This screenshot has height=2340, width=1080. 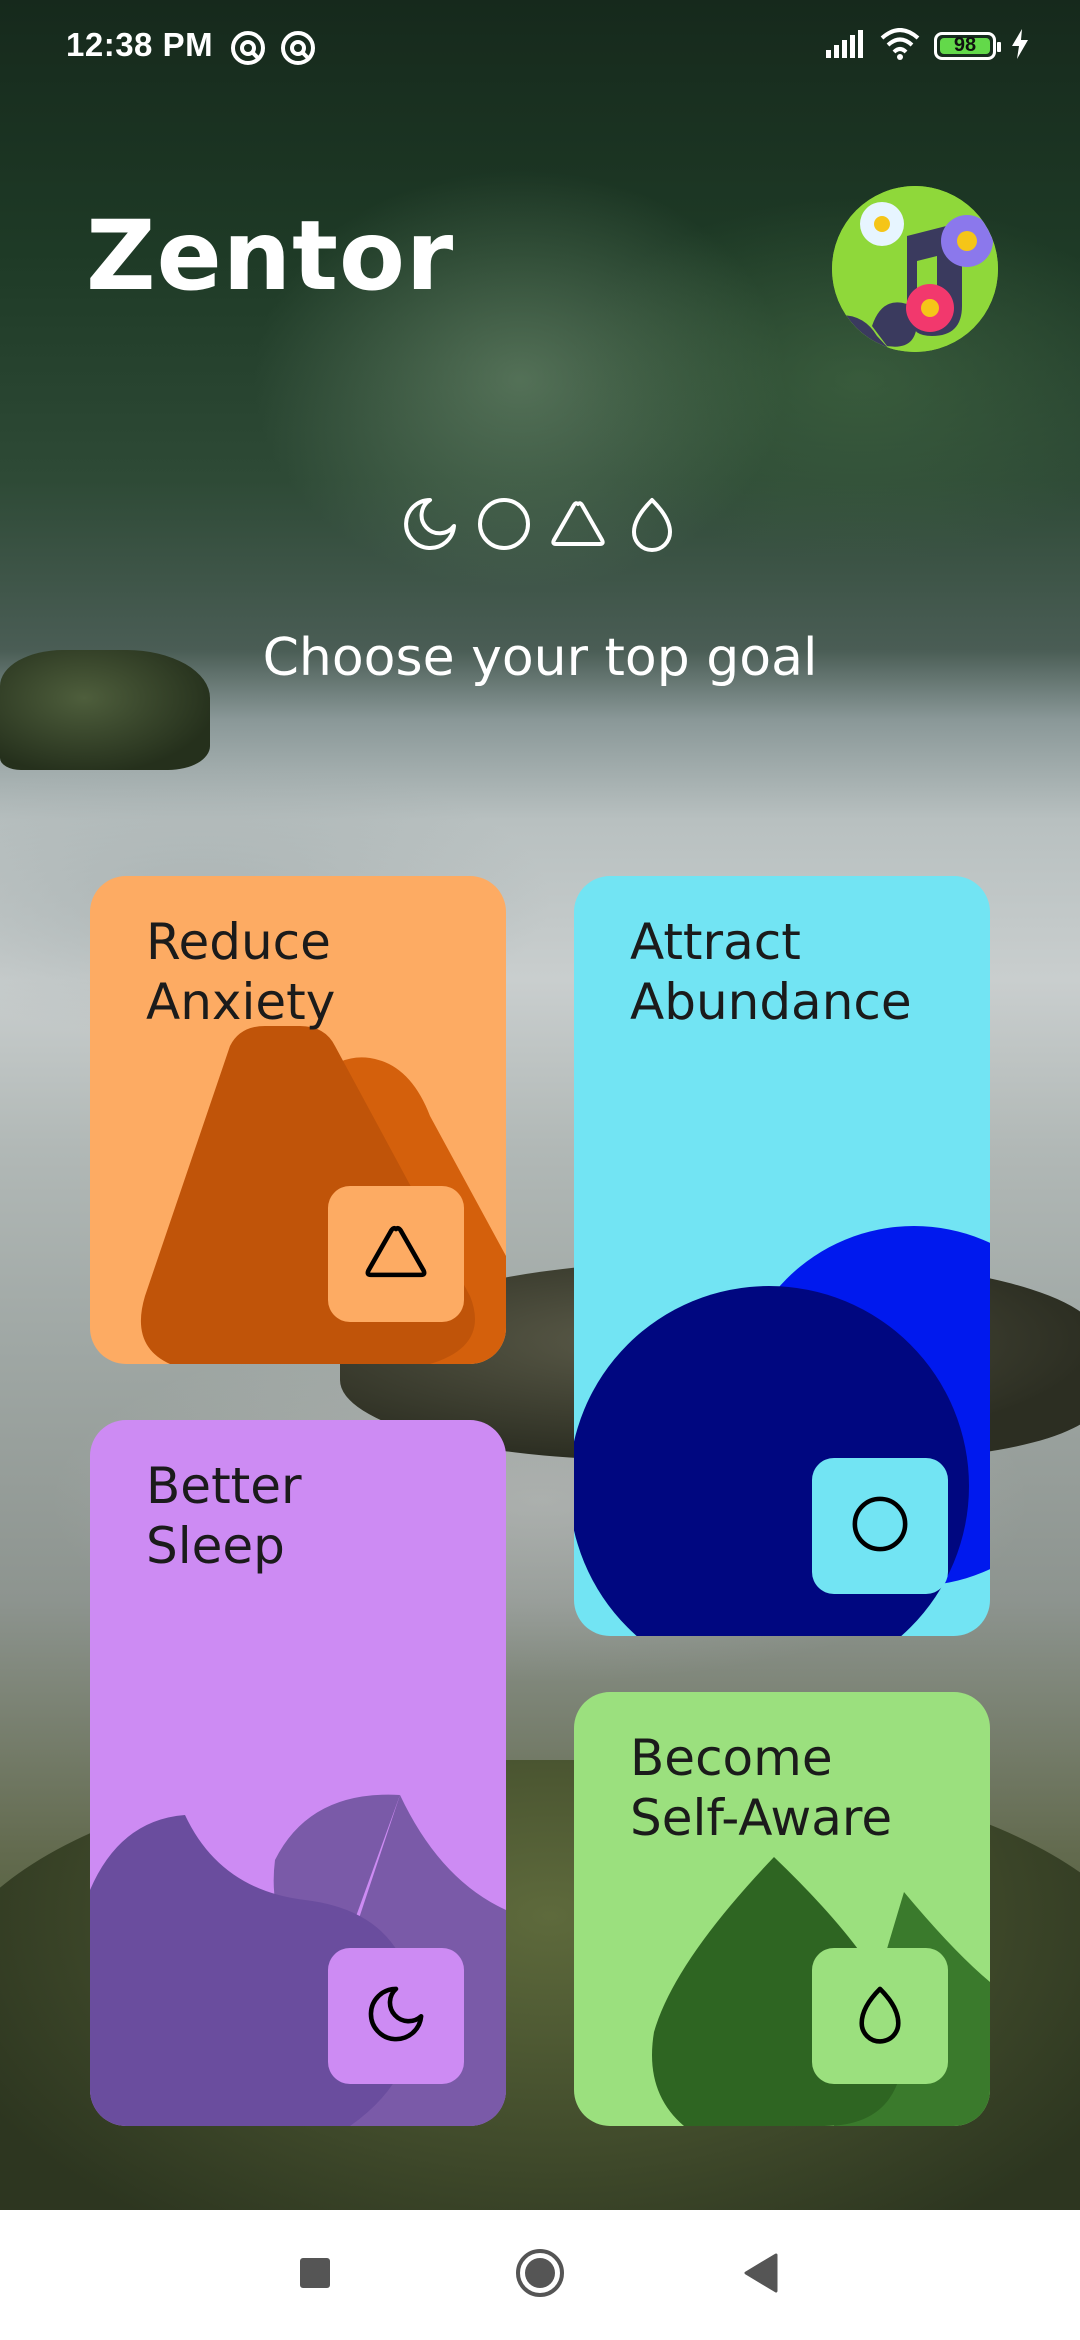 What do you see at coordinates (241, 972) in the screenshot?
I see `goal-card-title: Reduce Anxiety` at bounding box center [241, 972].